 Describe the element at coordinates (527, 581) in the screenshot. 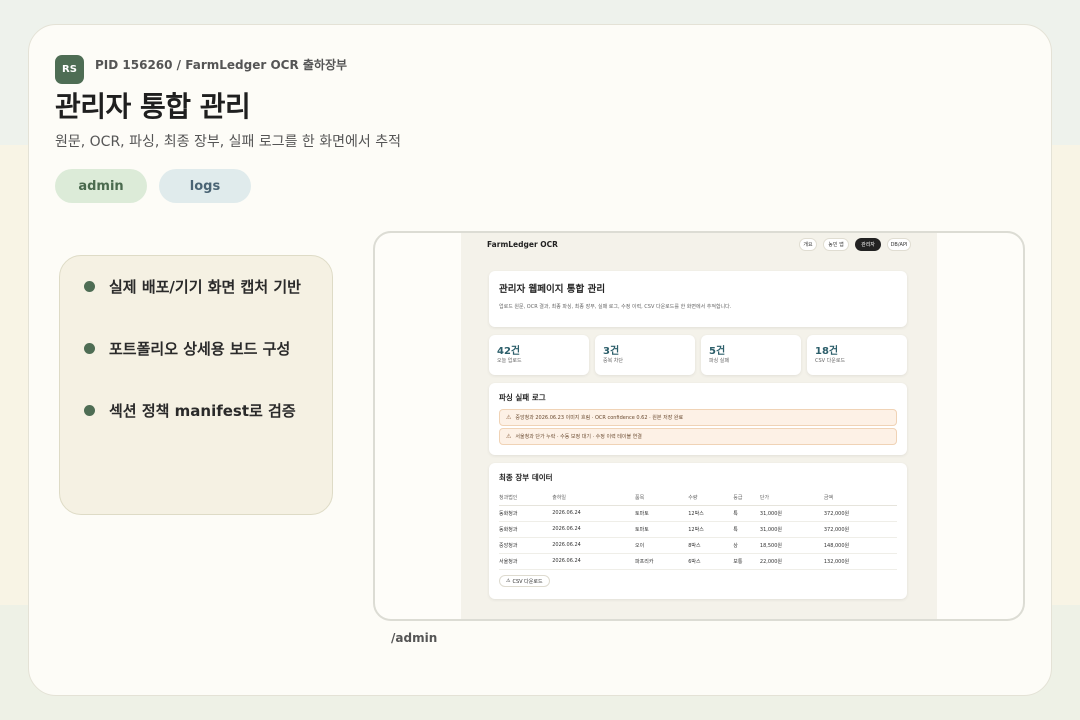

I see `csv-button-label: CSV 다운로드` at that location.